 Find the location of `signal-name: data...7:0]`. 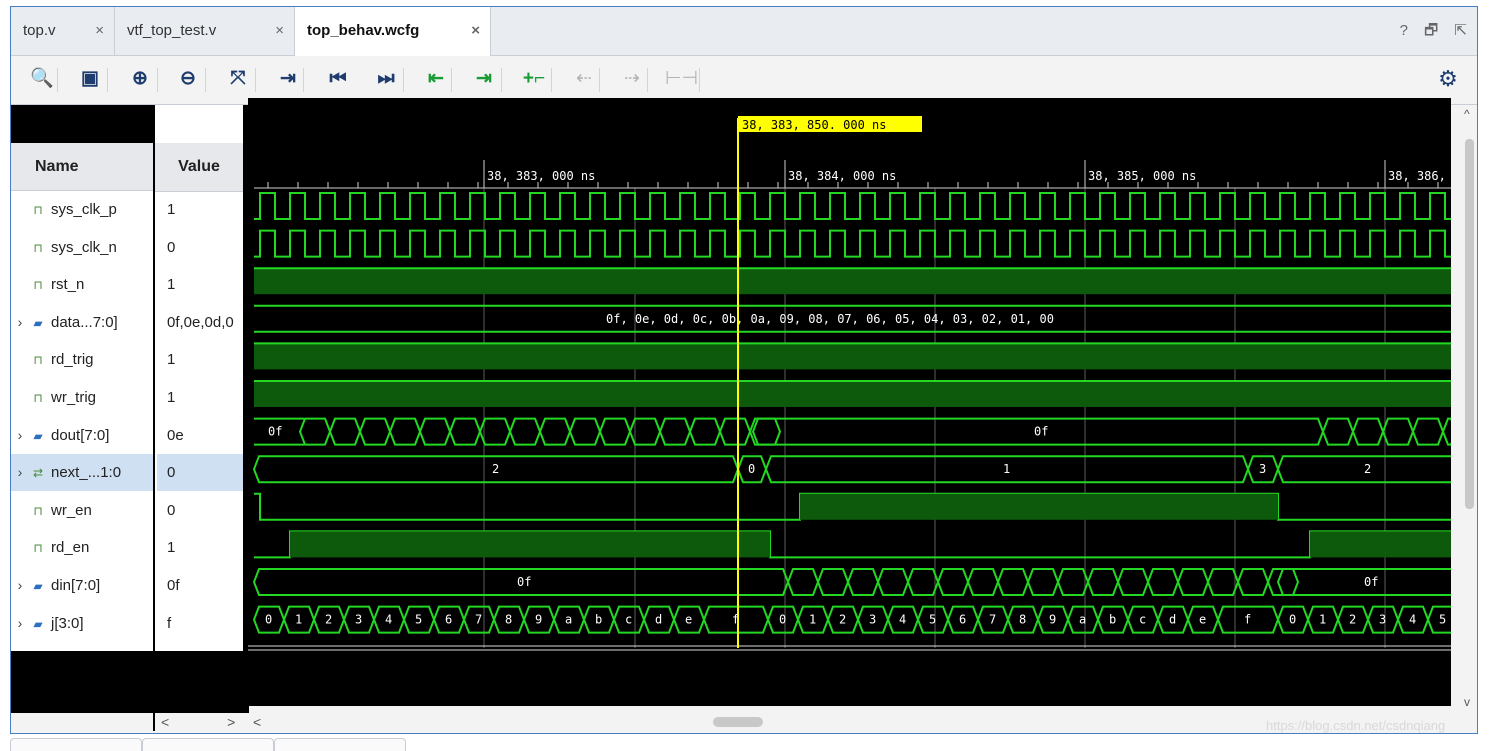

signal-name: data...7:0] is located at coordinates (84, 322).